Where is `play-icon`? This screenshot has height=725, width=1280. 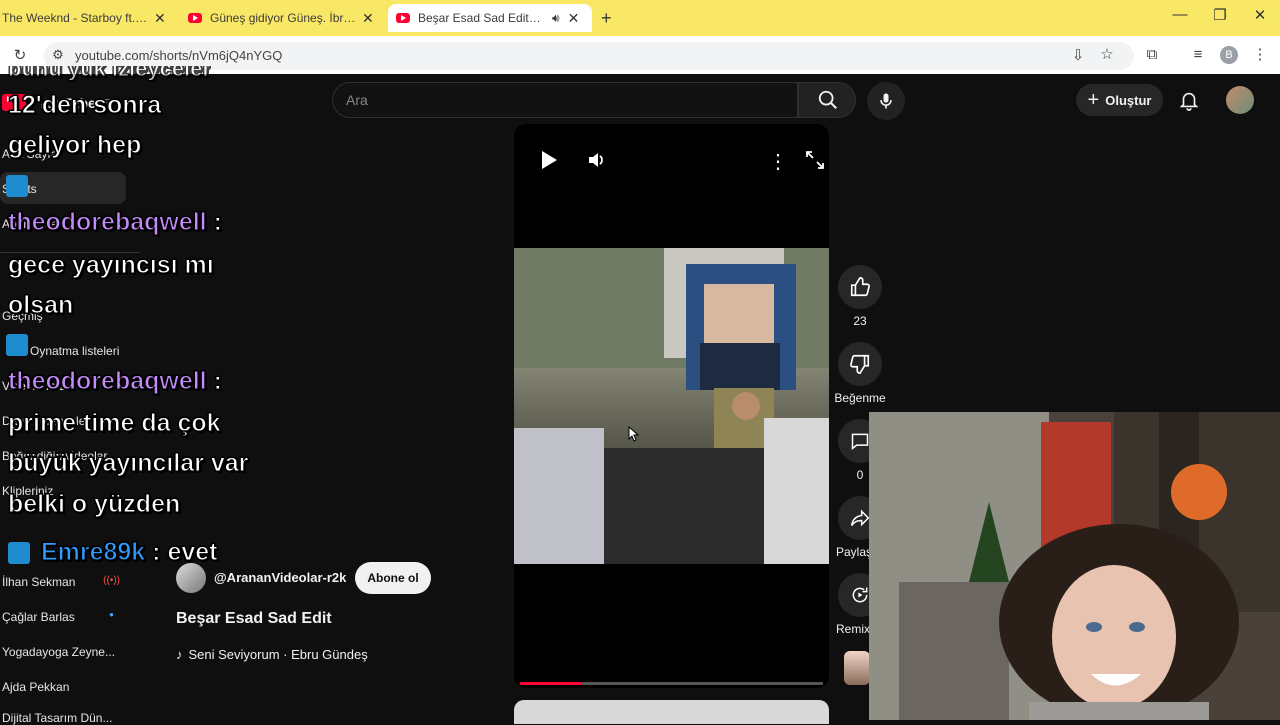 play-icon is located at coordinates (549, 160).